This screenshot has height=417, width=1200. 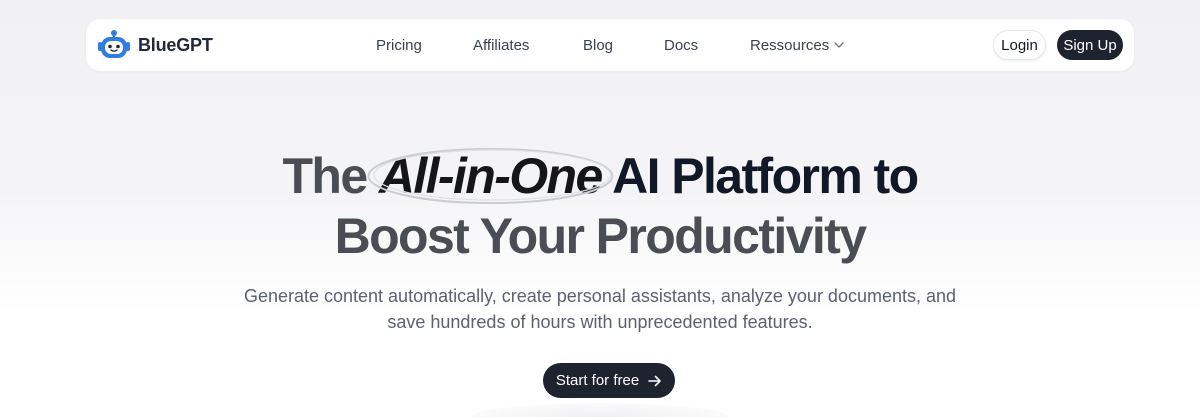 I want to click on hero-title-line2: Boost Your Productivity, so click(x=600, y=236).